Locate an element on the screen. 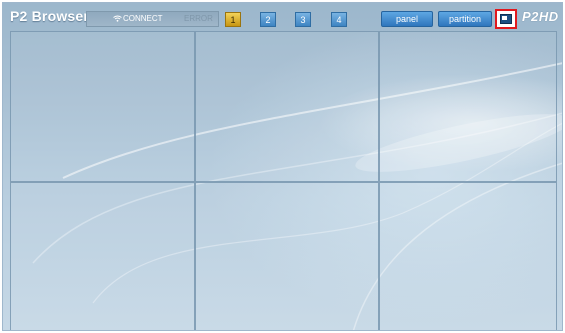  p2hd-logo: P2HD is located at coordinates (540, 16).